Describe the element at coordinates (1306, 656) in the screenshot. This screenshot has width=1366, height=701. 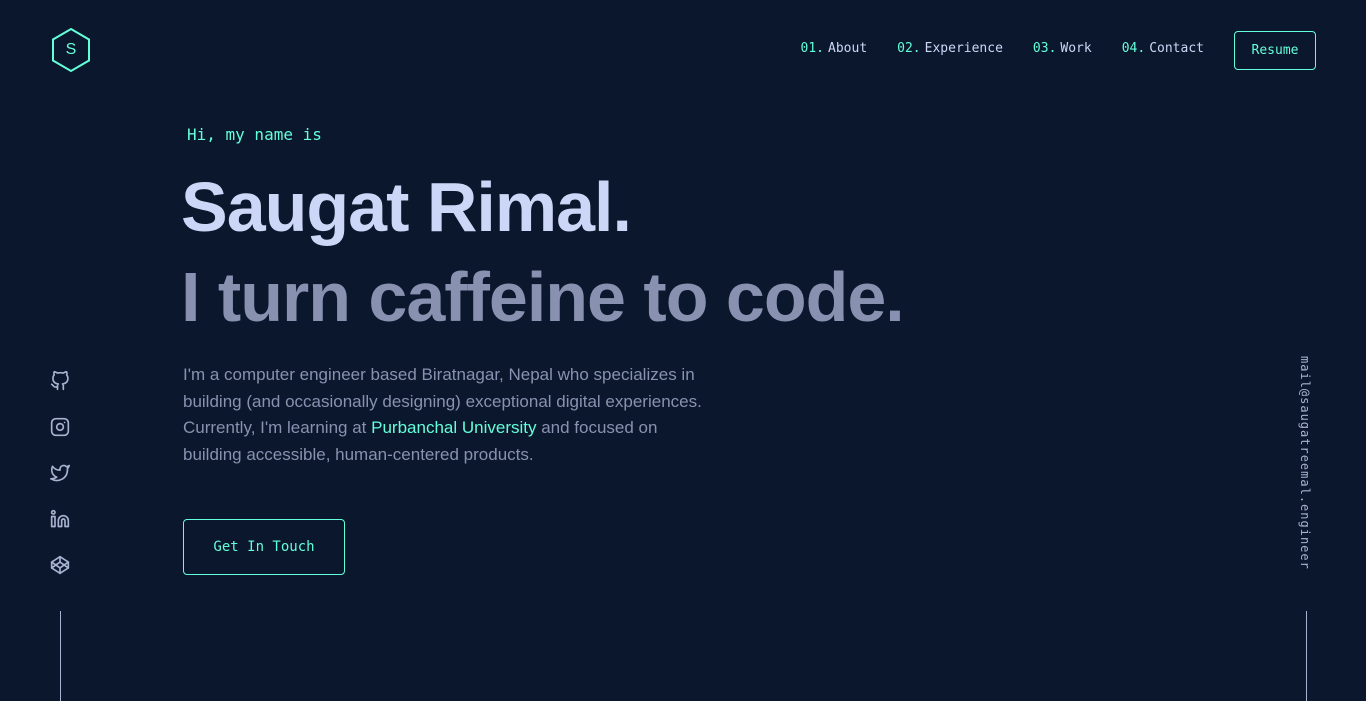
I see `email-divider-line` at that location.